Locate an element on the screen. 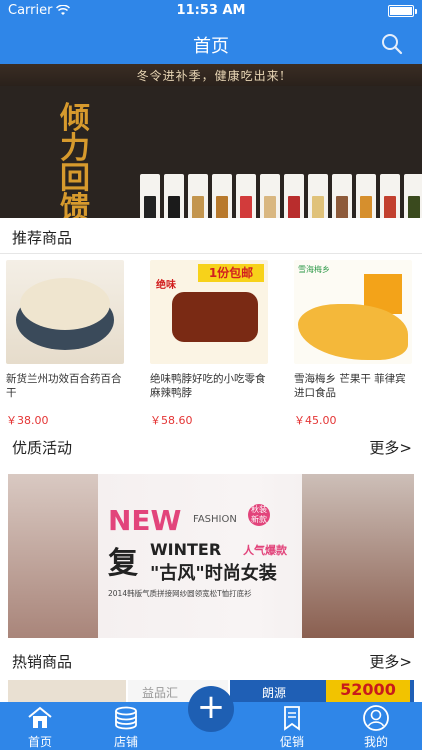 The height and width of the screenshot is (750, 422). tab-label: 首页 is located at coordinates (39, 742).